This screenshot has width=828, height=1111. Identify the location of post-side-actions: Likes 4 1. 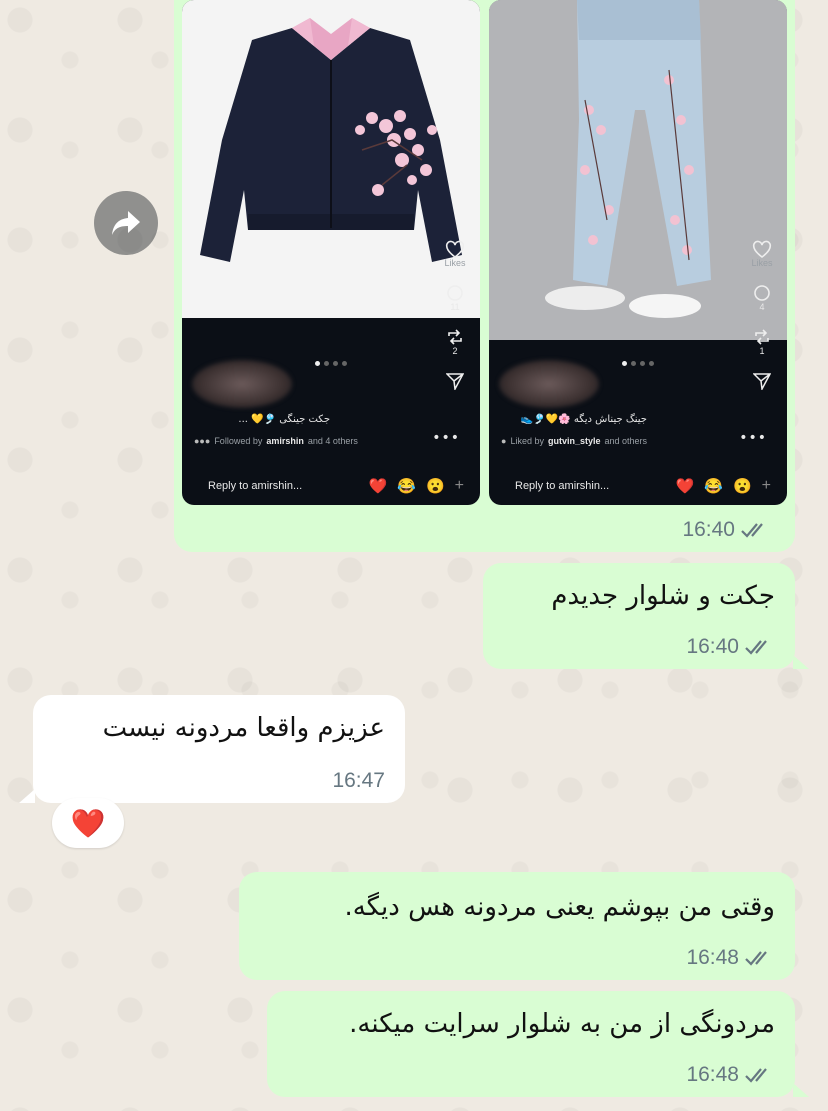
(762, 315).